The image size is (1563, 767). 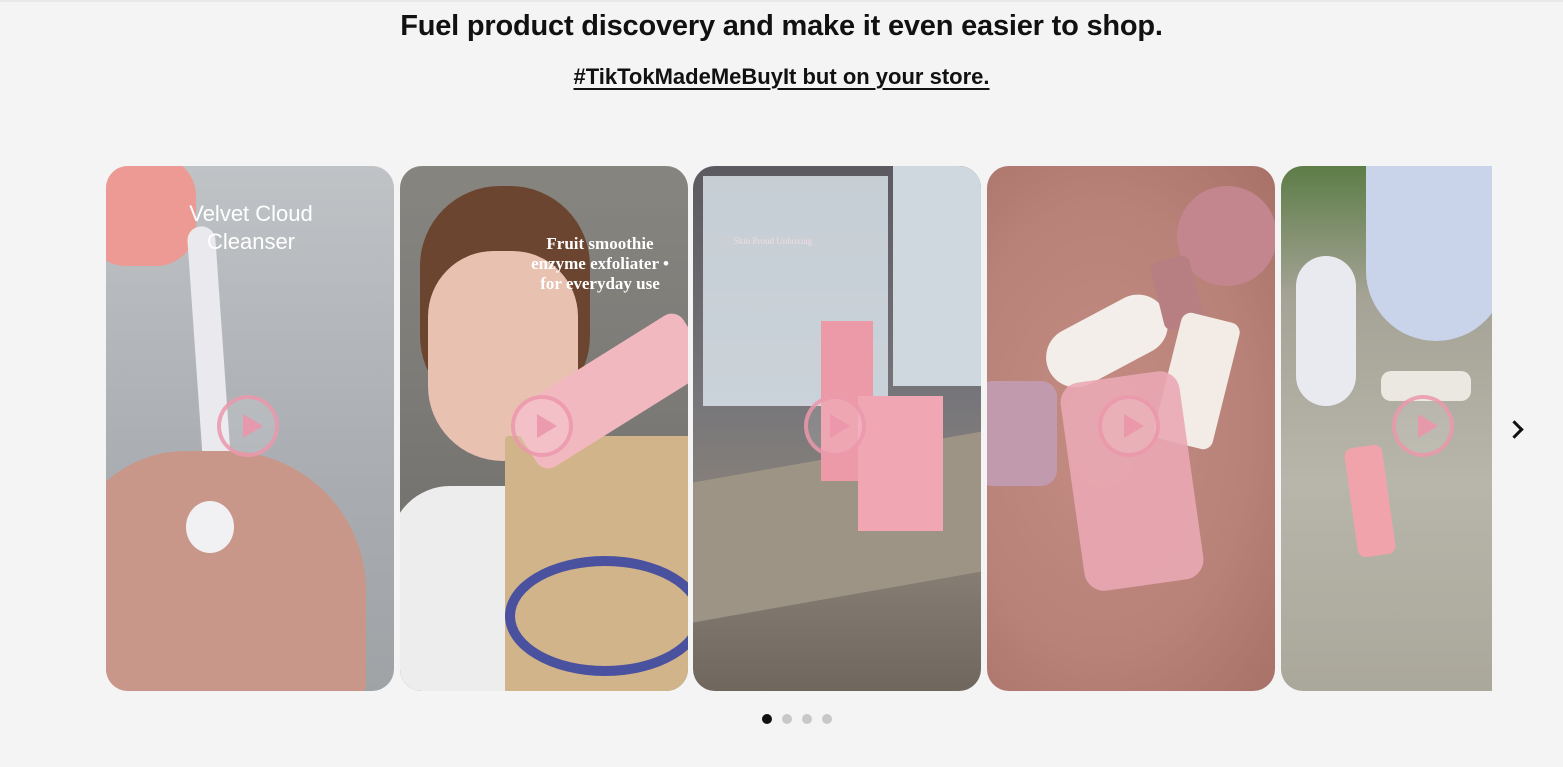 I want to click on video-card: Skin Proud Unboxing, so click(x=837, y=428).